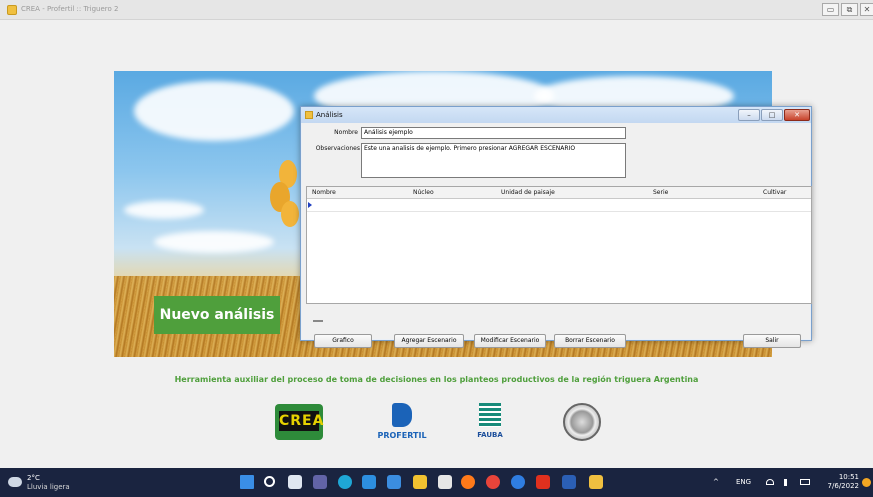  Describe the element at coordinates (402, 415) in the screenshot. I see `profertil-mark-icon` at that location.